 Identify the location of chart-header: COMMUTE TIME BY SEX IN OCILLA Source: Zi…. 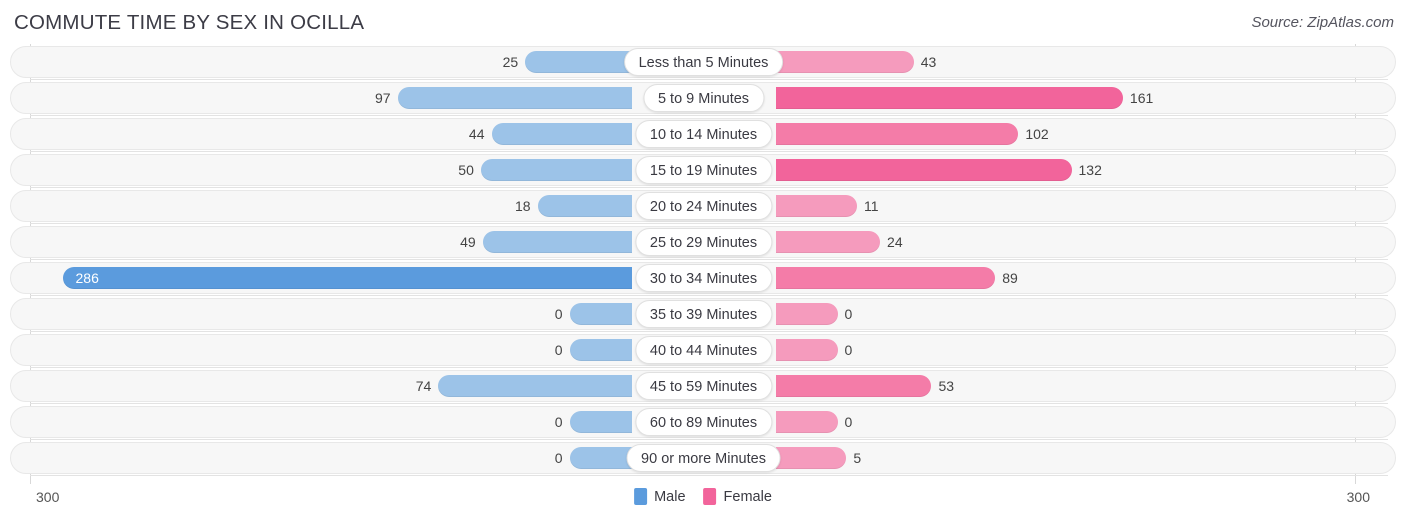
(703, 22).